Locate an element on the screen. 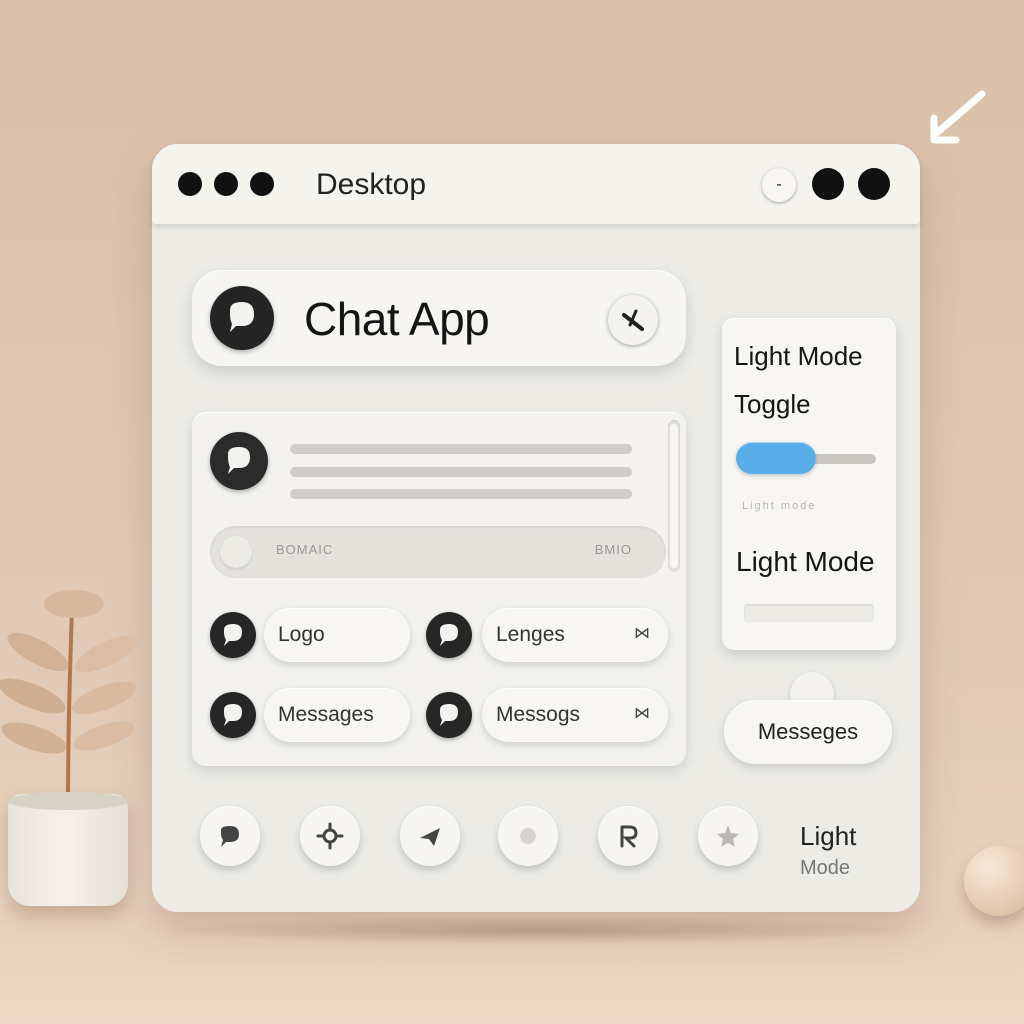 This screenshot has height=1024, width=1024. window-shadow is located at coordinates (540, 930).